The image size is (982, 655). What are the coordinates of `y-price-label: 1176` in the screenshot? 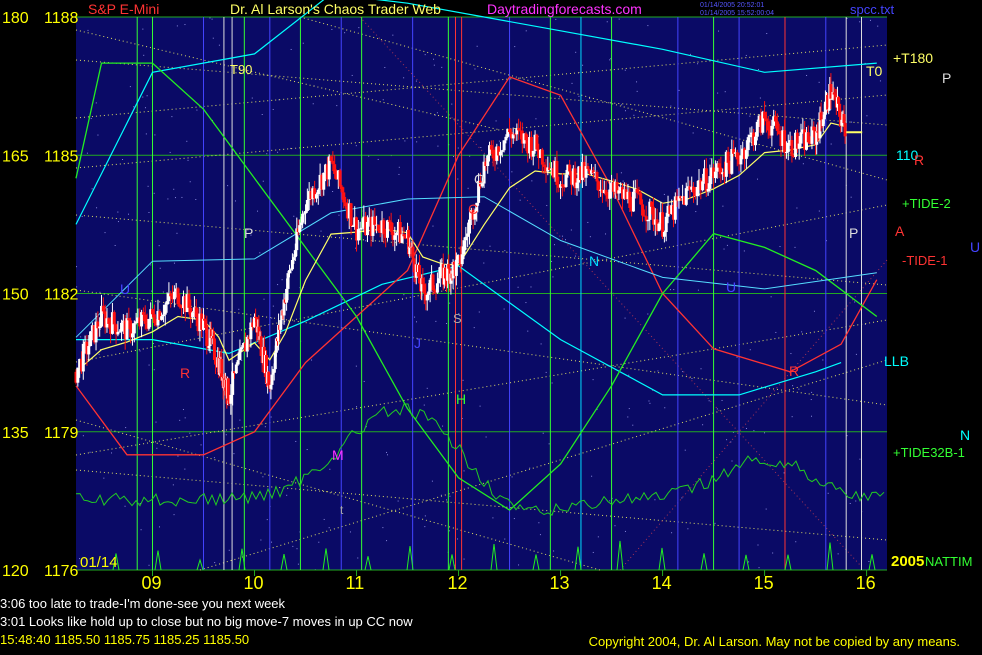 It's located at (61, 571).